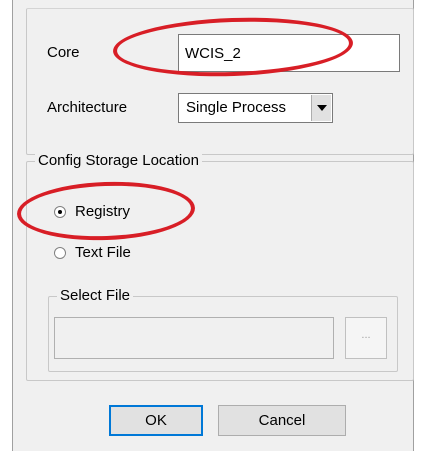 Image resolution: width=427 pixels, height=451 pixels. Describe the element at coordinates (194, 338) in the screenshot. I see `file-path-input` at that location.